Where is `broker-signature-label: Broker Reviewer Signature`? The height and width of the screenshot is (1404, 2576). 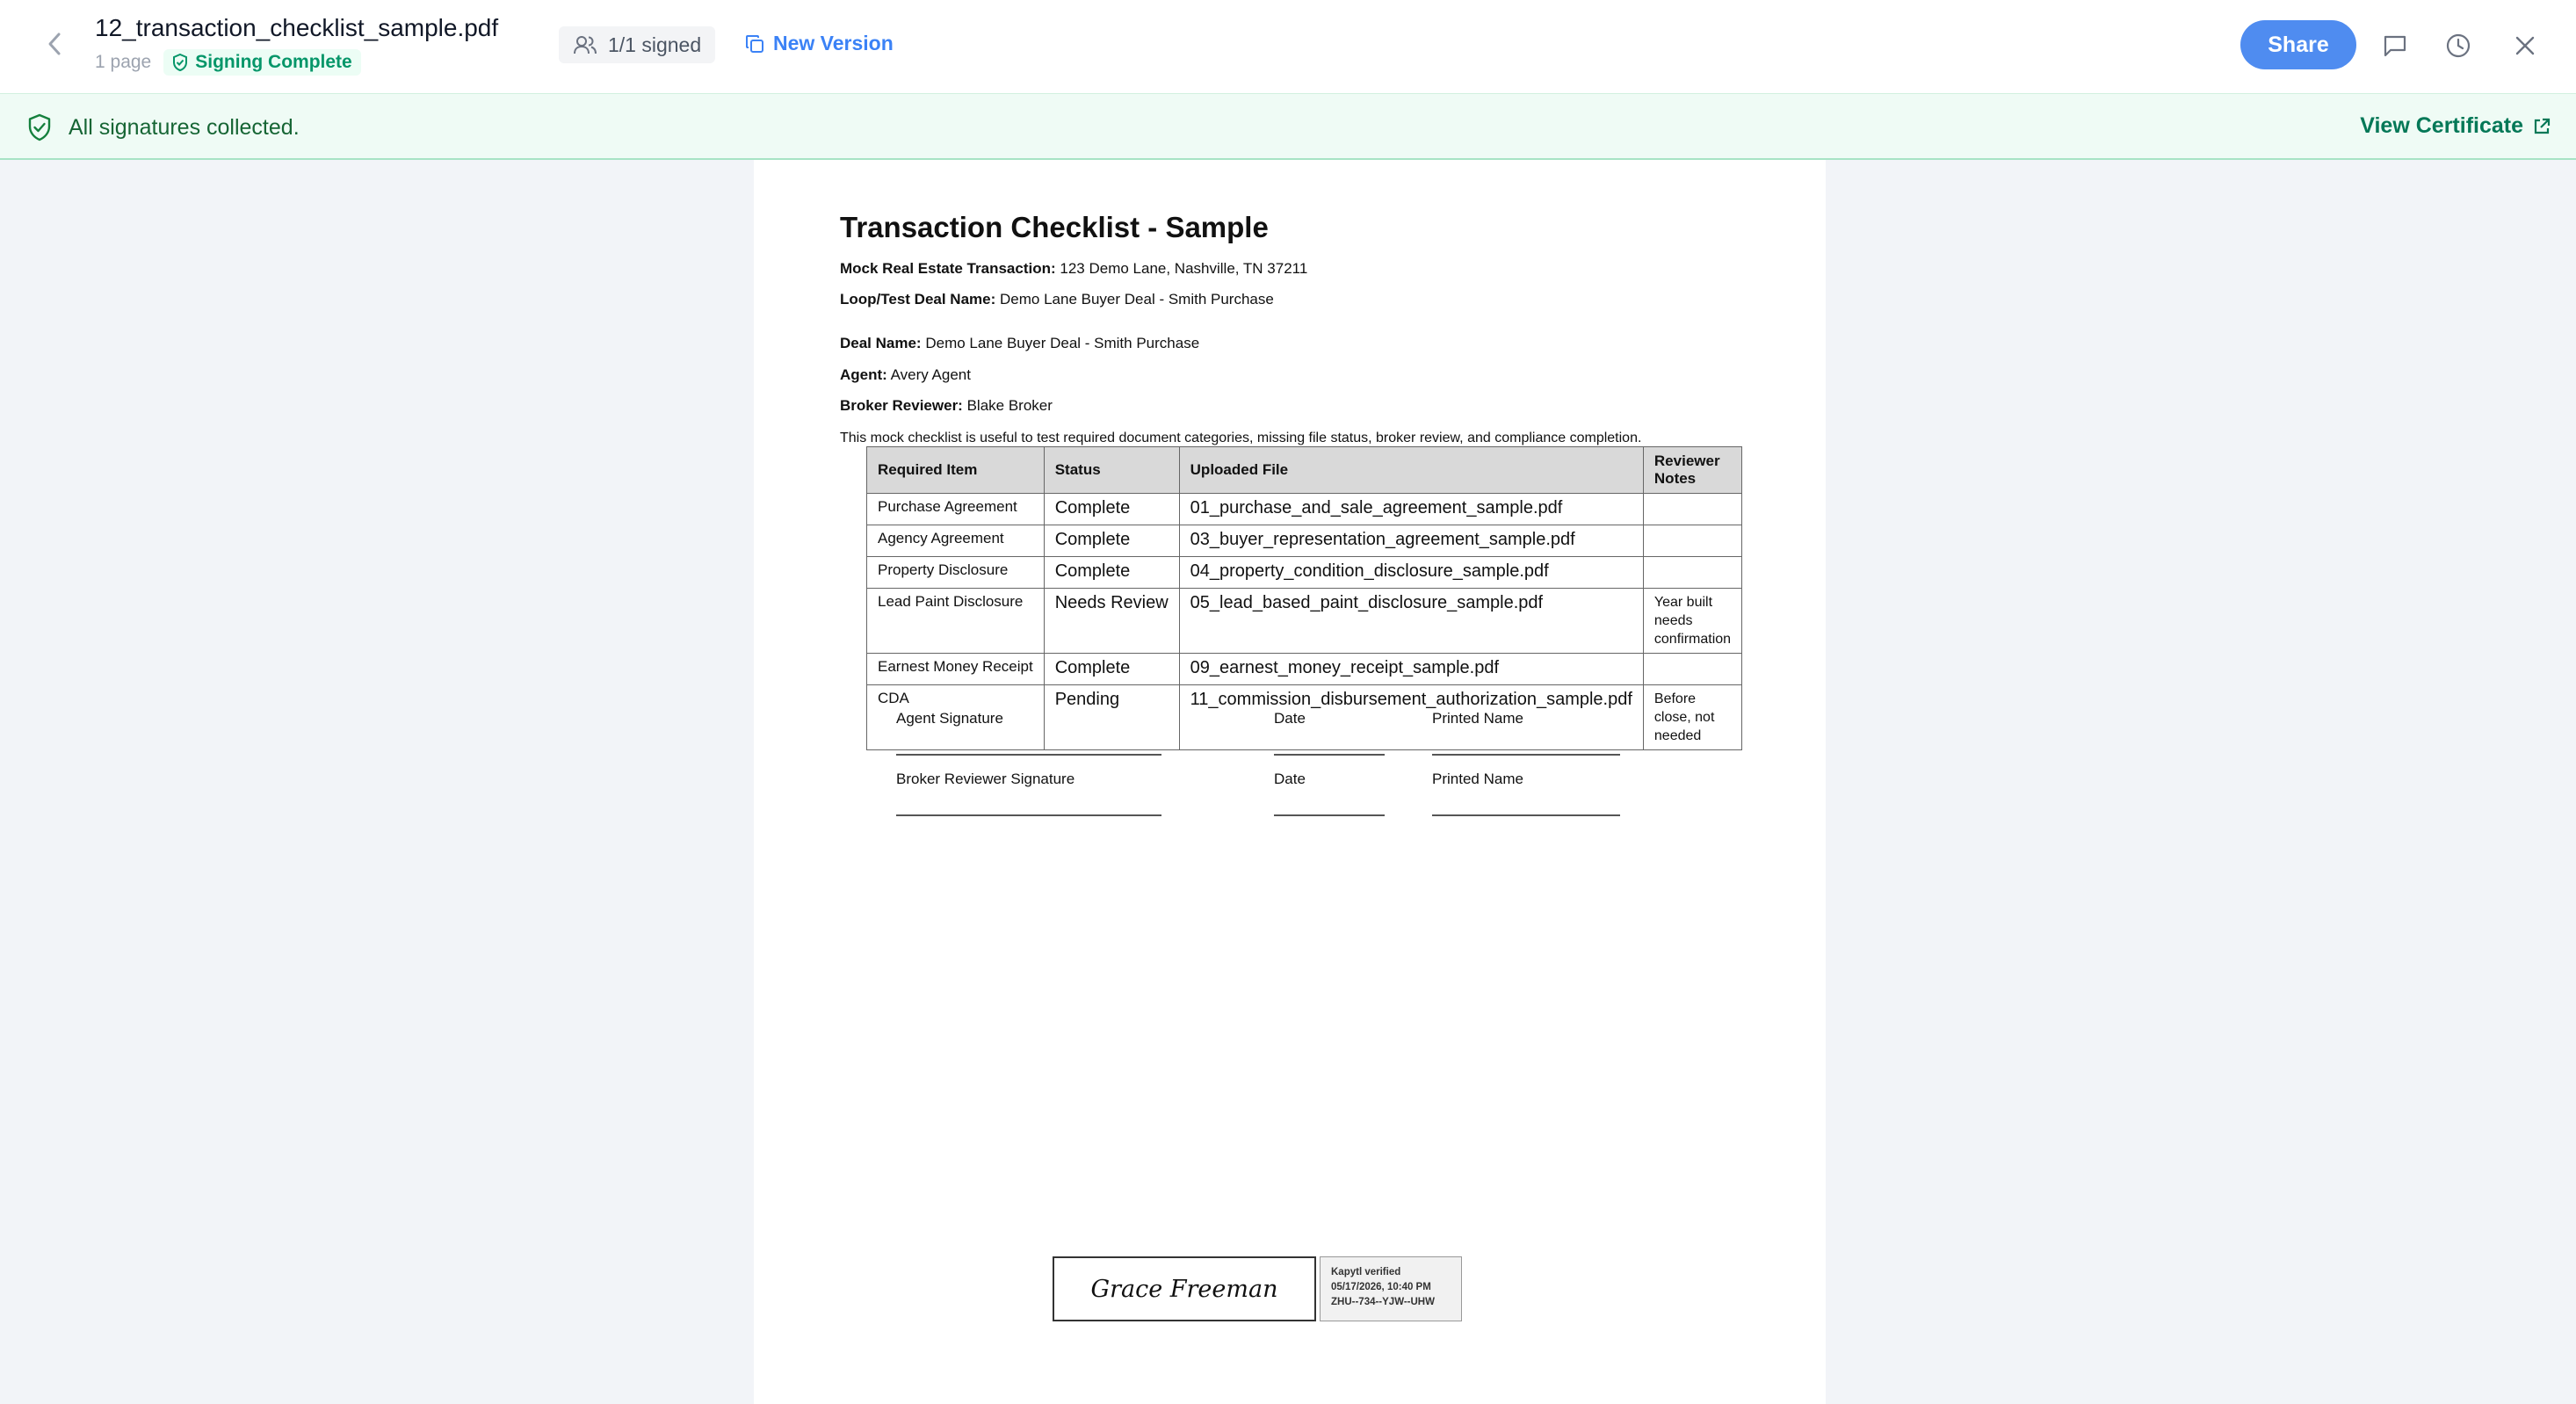
broker-signature-label: Broker Reviewer Signature is located at coordinates (985, 779).